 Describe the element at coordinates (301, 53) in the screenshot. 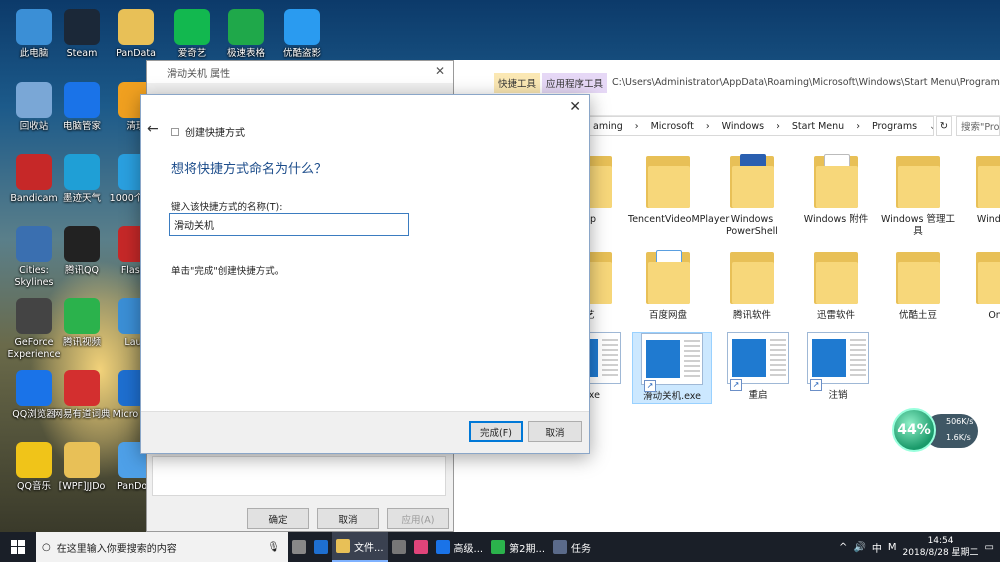

I see `desktop-icon-label: 优酷盗影` at that location.